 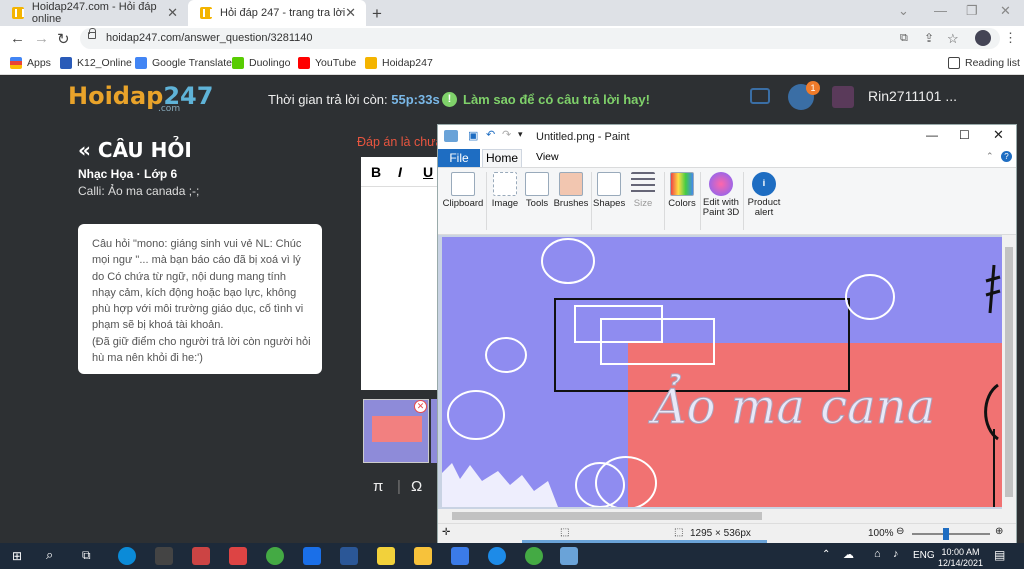 What do you see at coordinates (420, 406) in the screenshot?
I see `remove-image-icon: ✕` at bounding box center [420, 406].